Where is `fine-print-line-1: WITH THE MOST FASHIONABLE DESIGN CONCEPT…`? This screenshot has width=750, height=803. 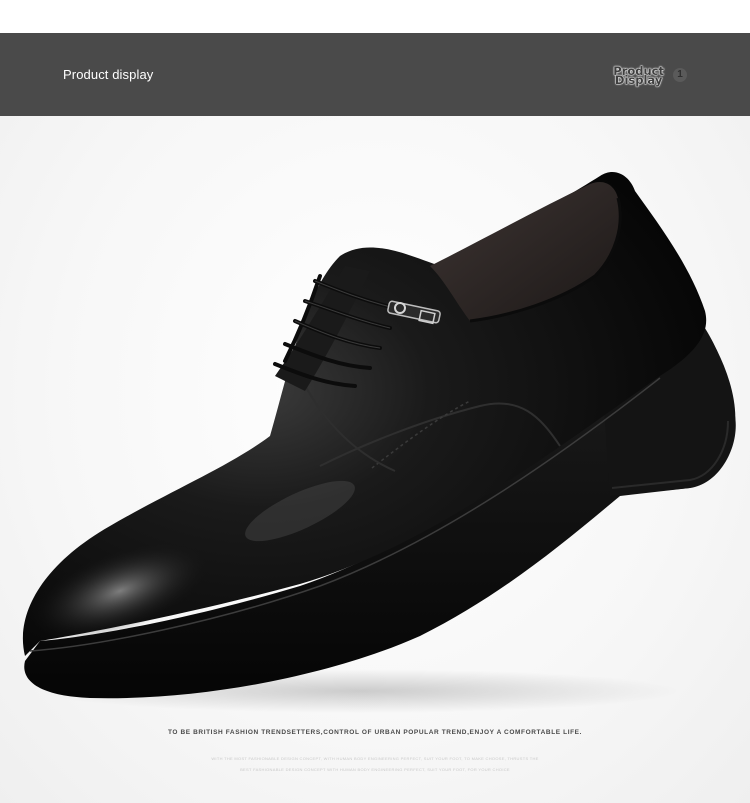 fine-print-line-1: WITH THE MOST FASHIONABLE DESIGN CONCEPT… is located at coordinates (375, 758).